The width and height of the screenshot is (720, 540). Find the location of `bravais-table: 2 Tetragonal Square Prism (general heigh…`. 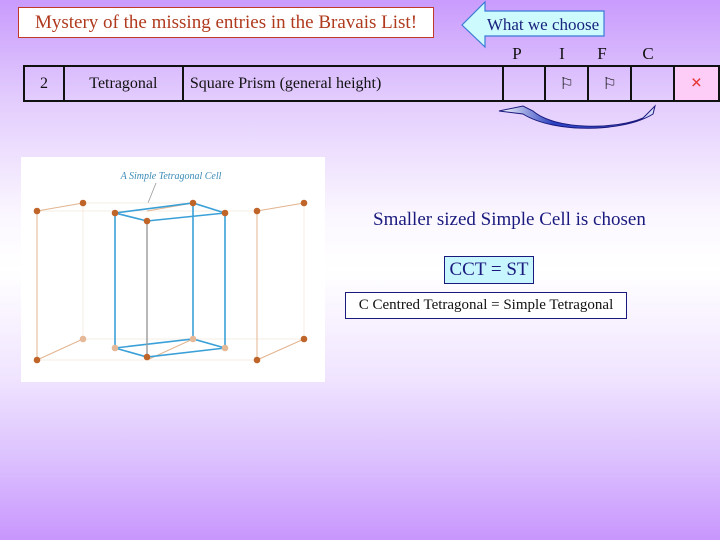

bravais-table: 2 Tetragonal Square Prism (general heigh… is located at coordinates (371, 83).